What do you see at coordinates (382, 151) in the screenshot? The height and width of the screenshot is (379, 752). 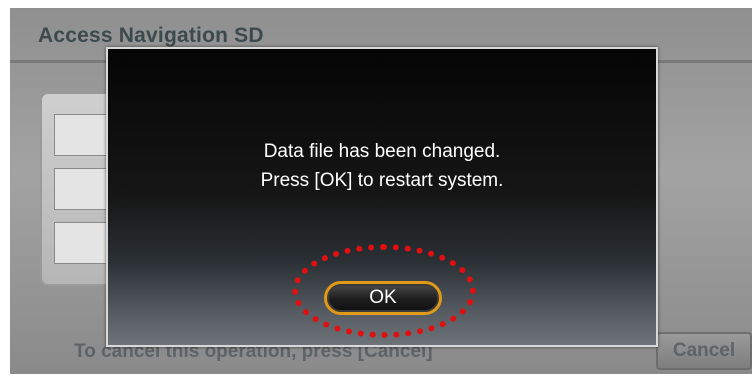 I see `message-line-1: Data file has been changed.` at bounding box center [382, 151].